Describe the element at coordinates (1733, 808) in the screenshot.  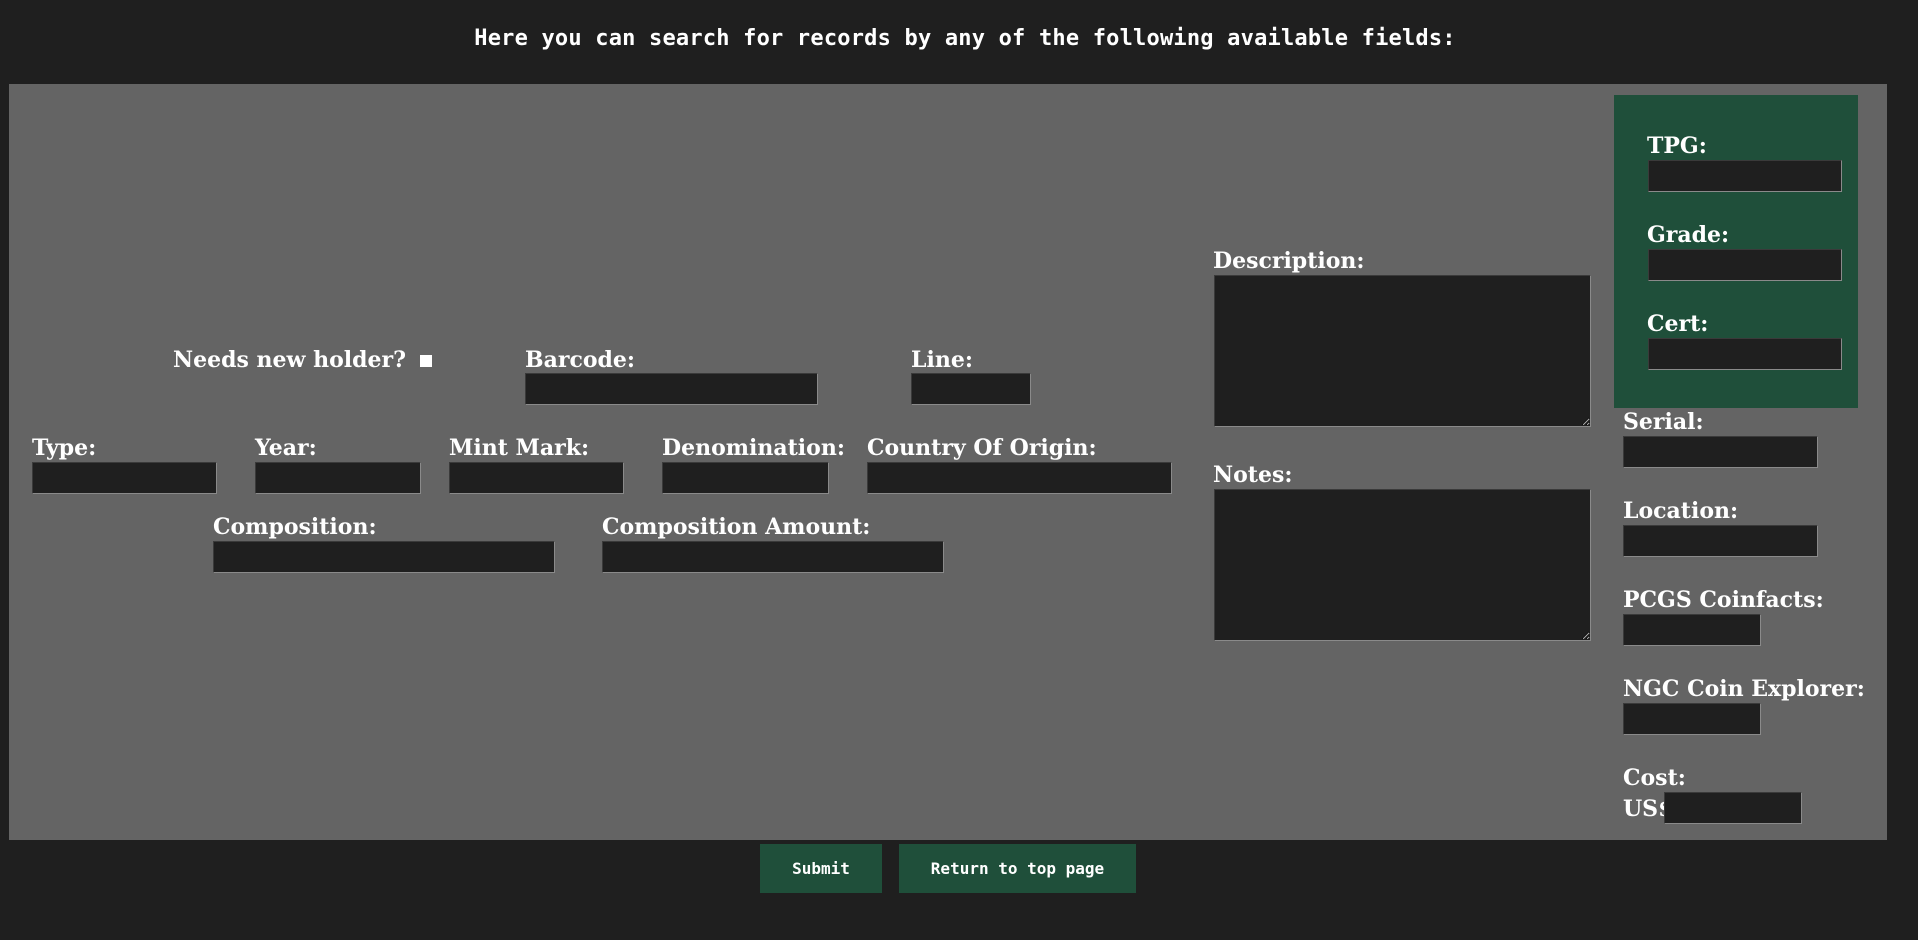
I see `cost-input` at that location.